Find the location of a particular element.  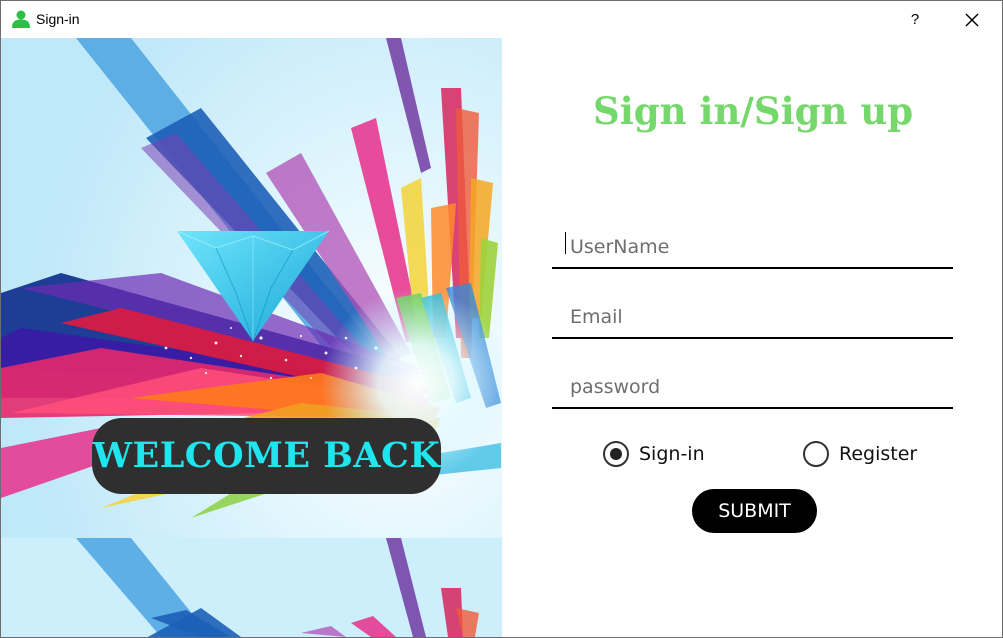

signin-radio-button is located at coordinates (616, 454).